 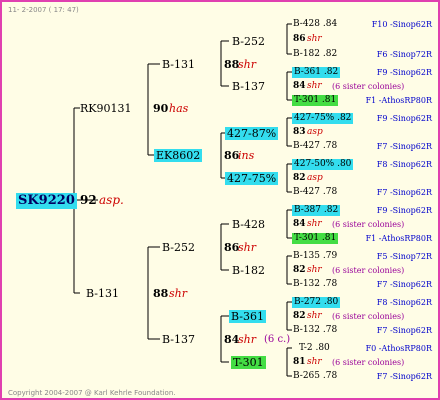 I want to click on gen1-id: B-131, so click(x=102, y=293).